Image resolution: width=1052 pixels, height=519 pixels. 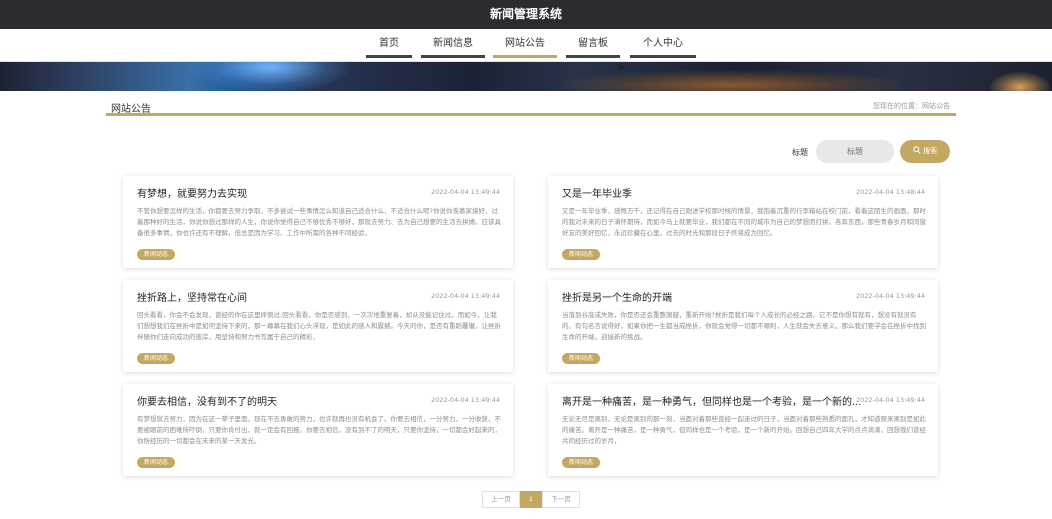 I want to click on nav-label: 留言板, so click(x=593, y=43).